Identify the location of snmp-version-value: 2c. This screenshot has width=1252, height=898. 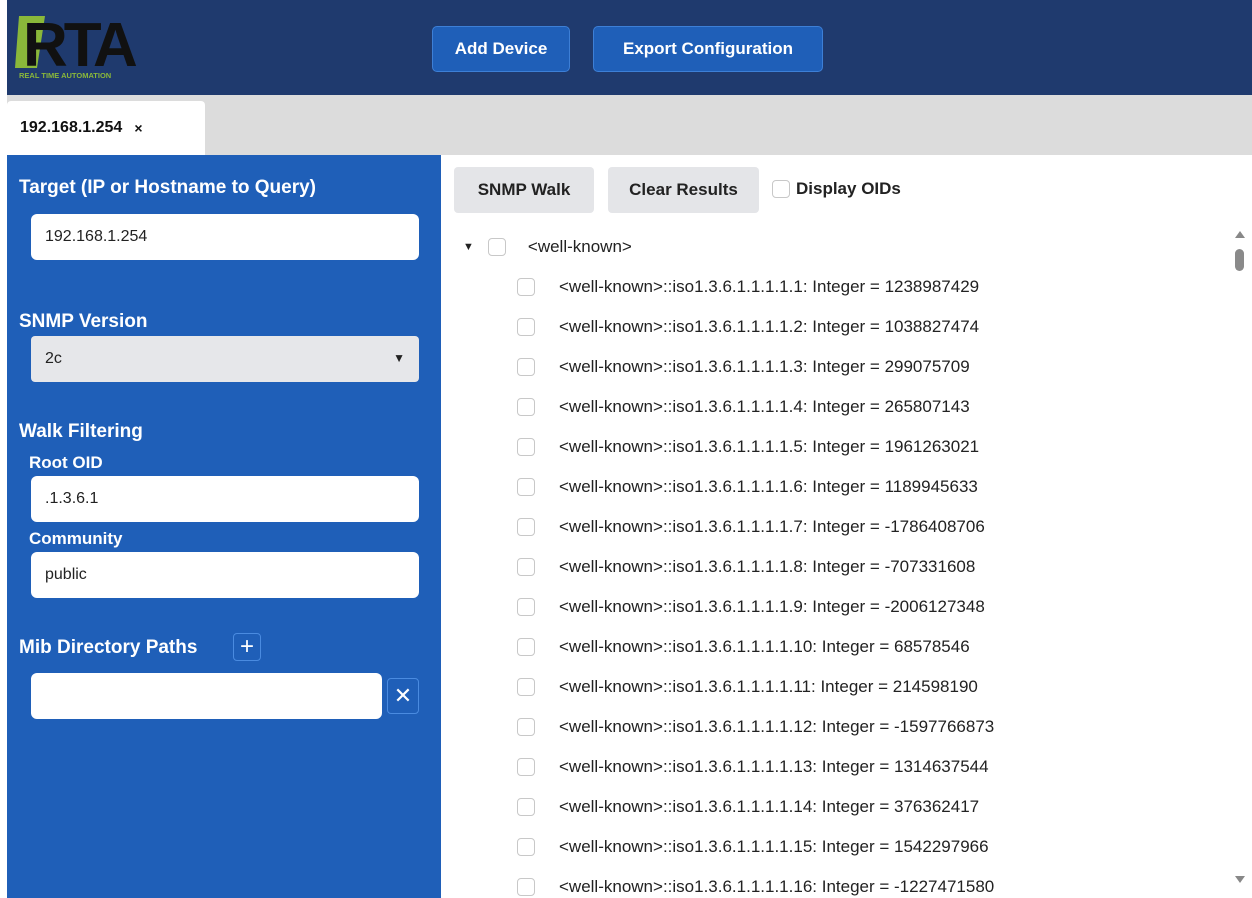
(53, 358).